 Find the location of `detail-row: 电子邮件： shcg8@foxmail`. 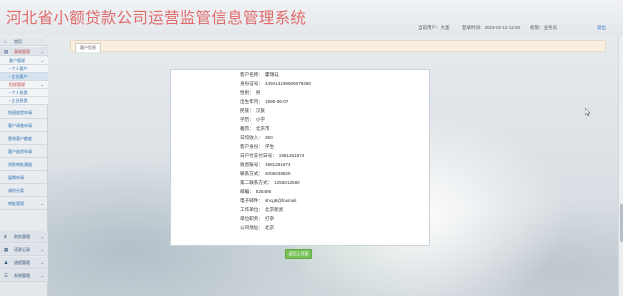

detail-row: 电子邮件： shcg8@foxmail is located at coordinates (268, 200).